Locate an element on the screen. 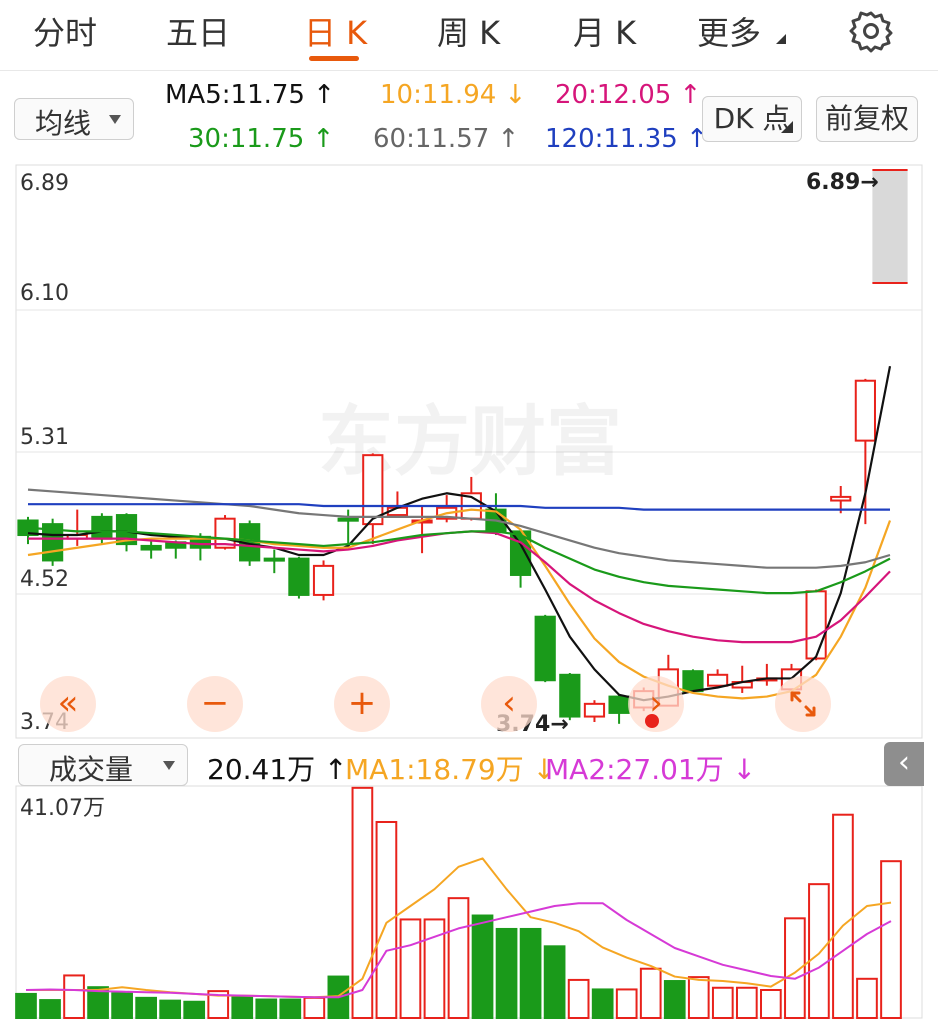  zoom-in-button: + is located at coordinates (362, 704).